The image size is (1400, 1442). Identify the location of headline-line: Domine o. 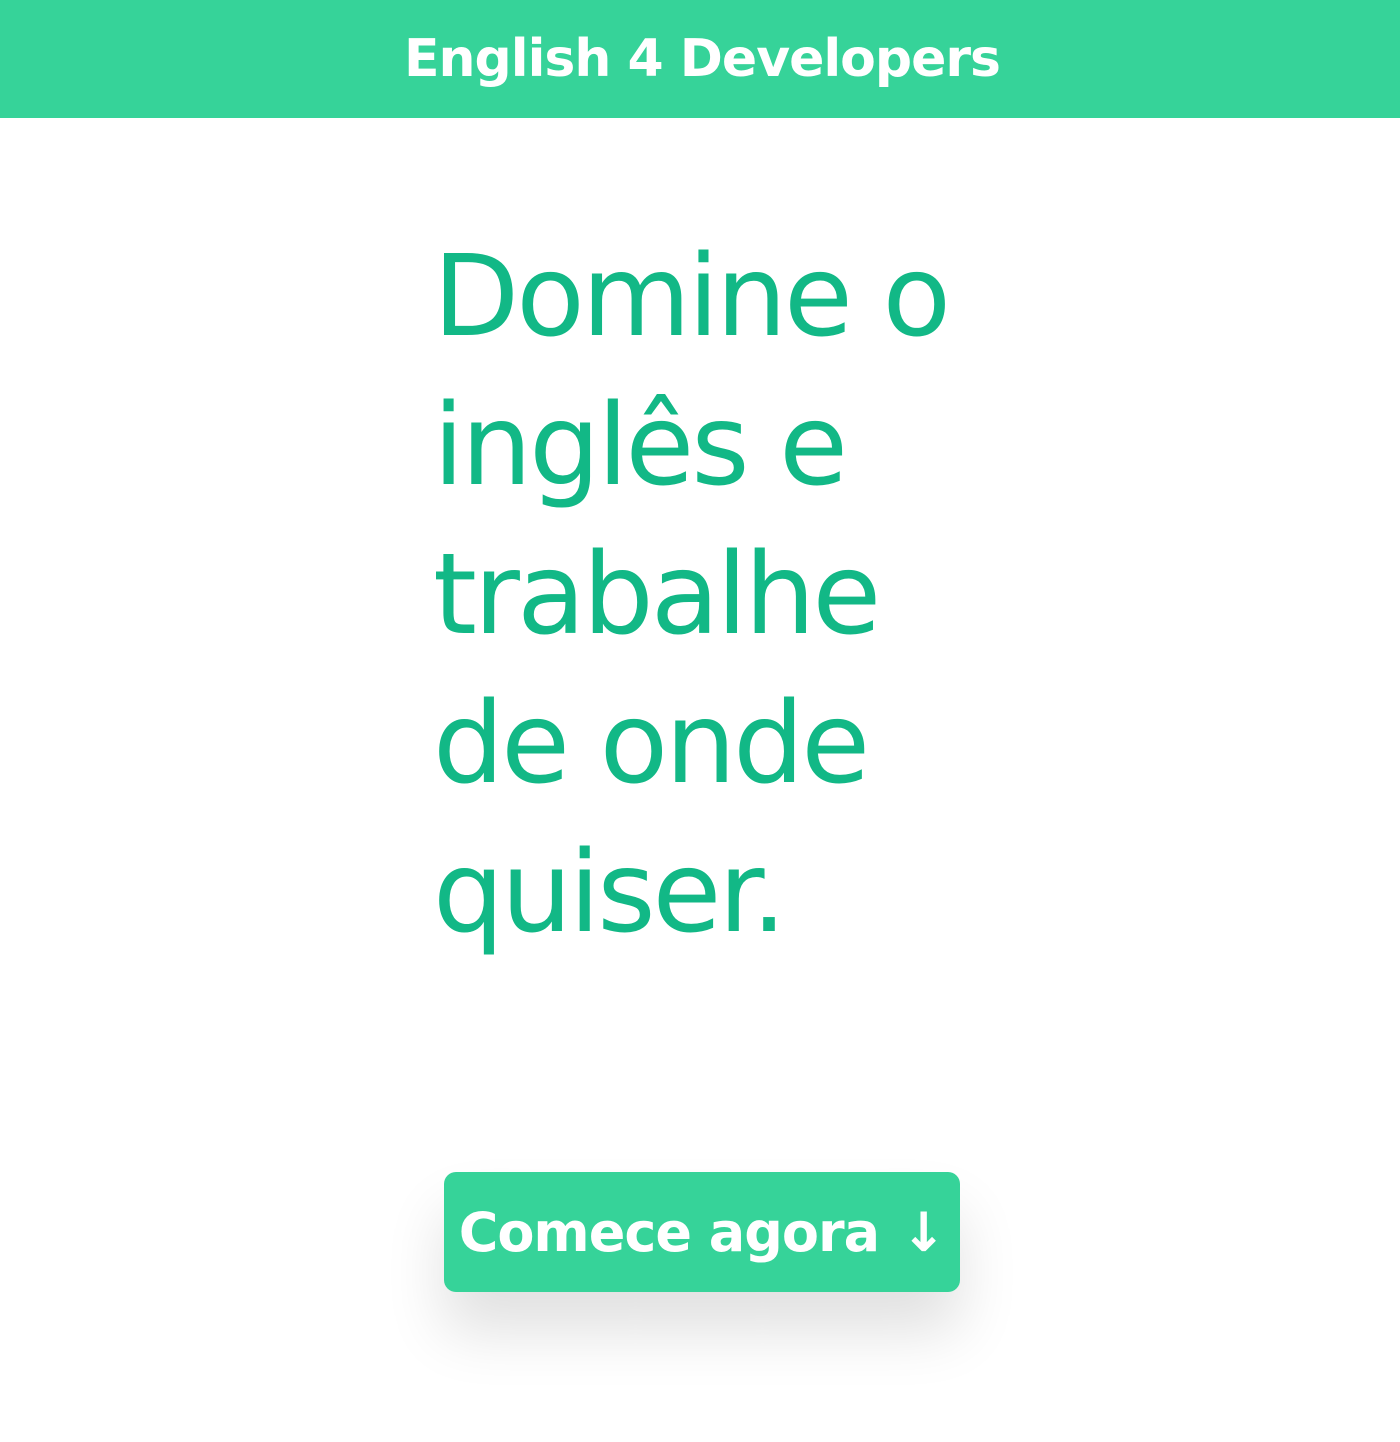
(692, 297).